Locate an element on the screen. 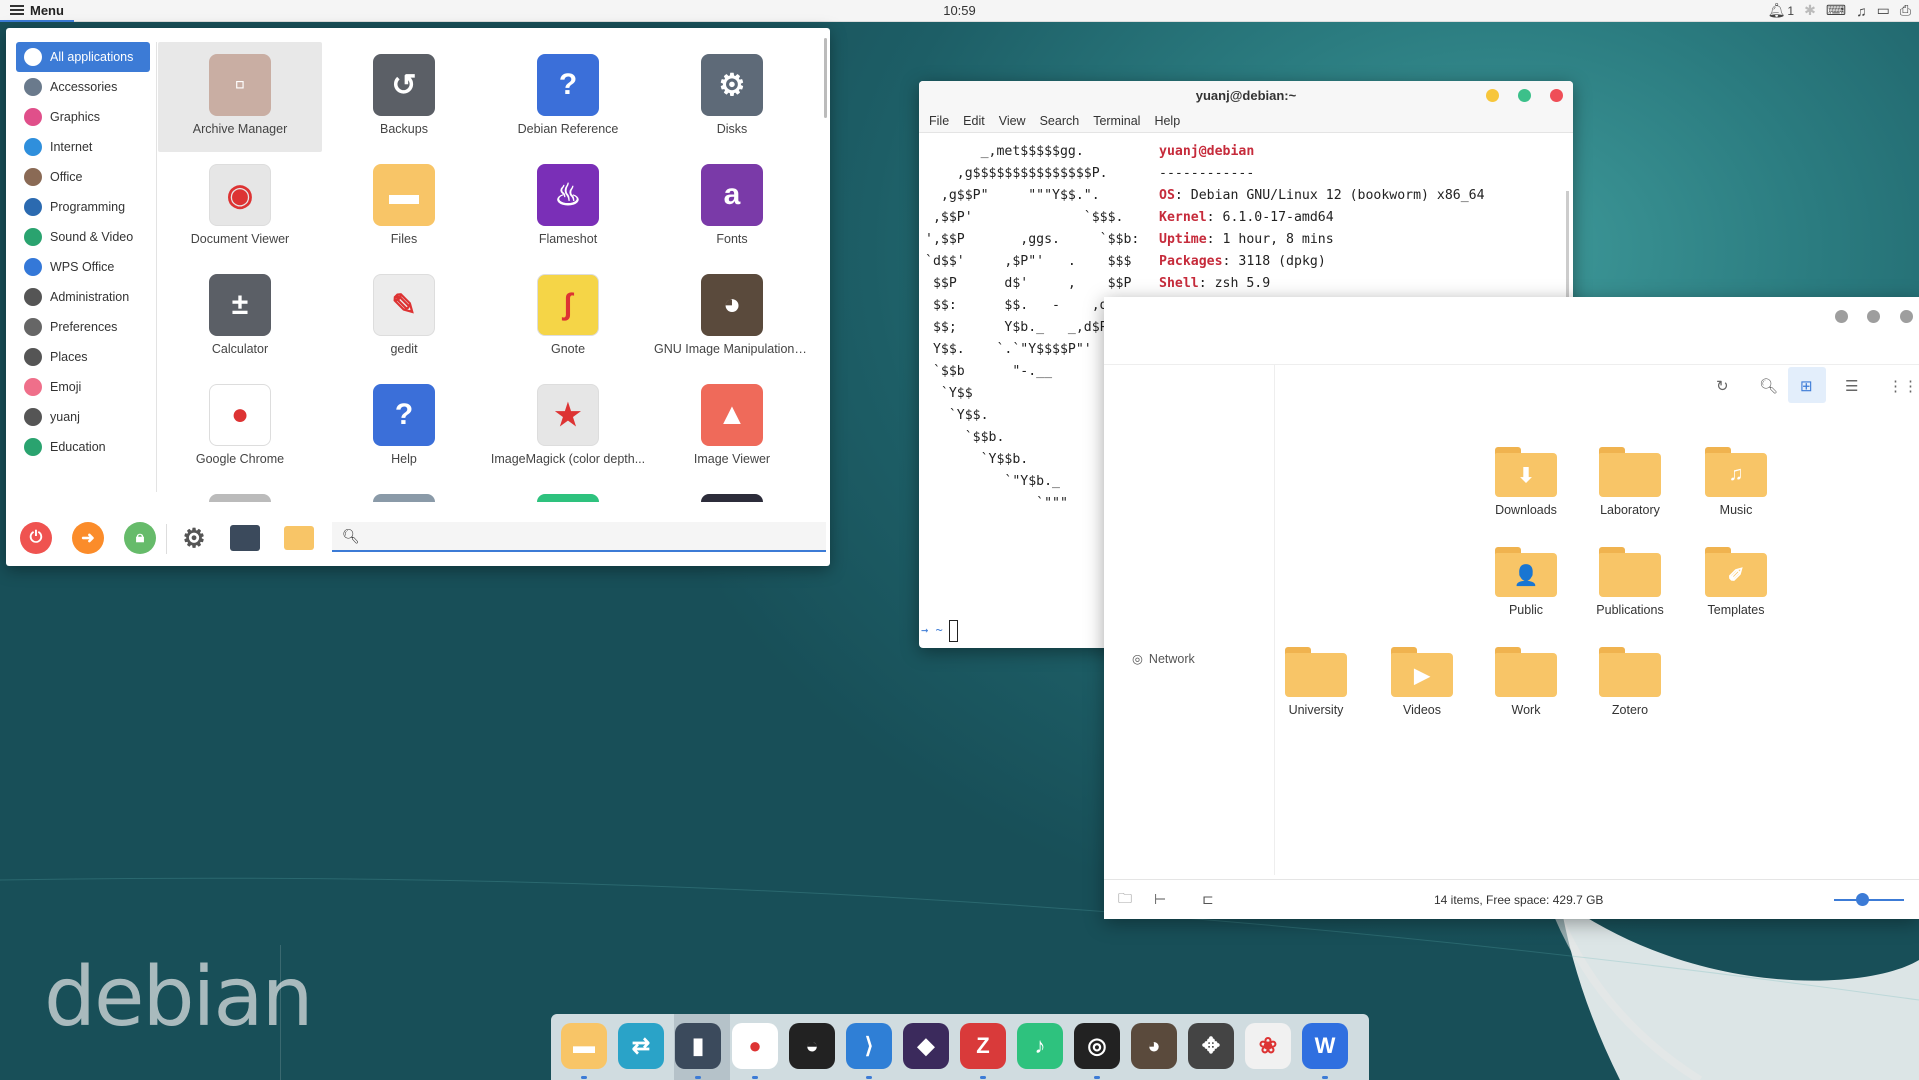 Image resolution: width=1919 pixels, height=1080 pixels. zoom-slider-handle is located at coordinates (1862, 899).